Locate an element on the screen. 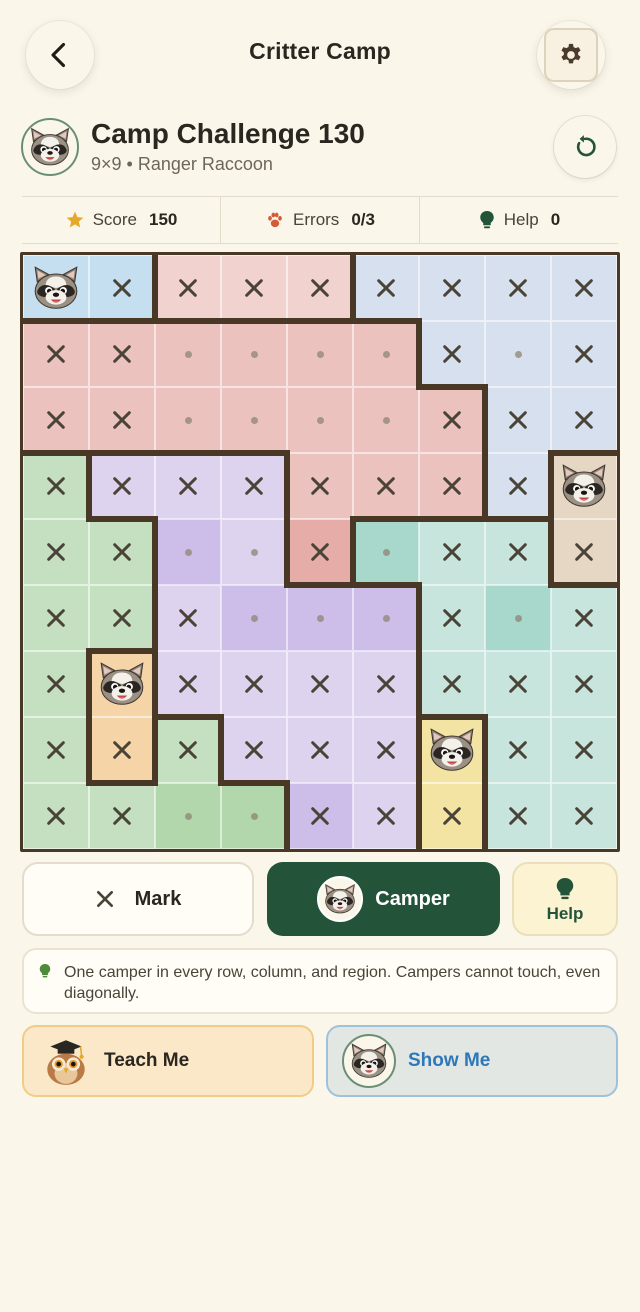 This screenshot has width=640, height=1312. score-value: 150 is located at coordinates (163, 219).